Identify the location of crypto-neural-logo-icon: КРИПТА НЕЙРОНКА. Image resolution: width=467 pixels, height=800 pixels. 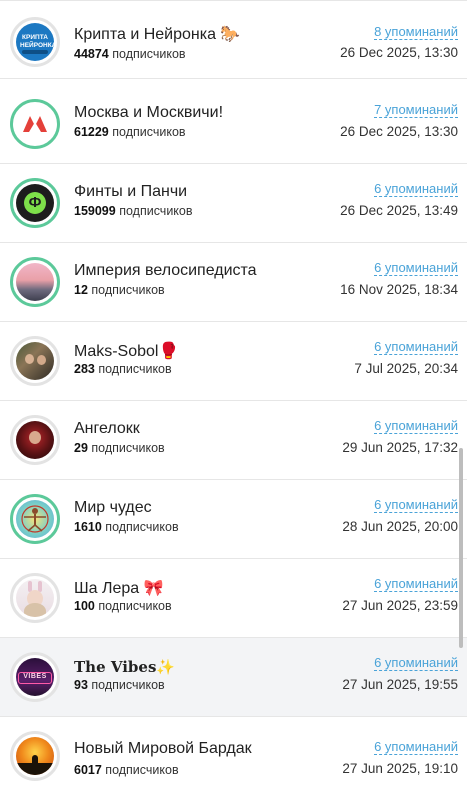
(35, 42).